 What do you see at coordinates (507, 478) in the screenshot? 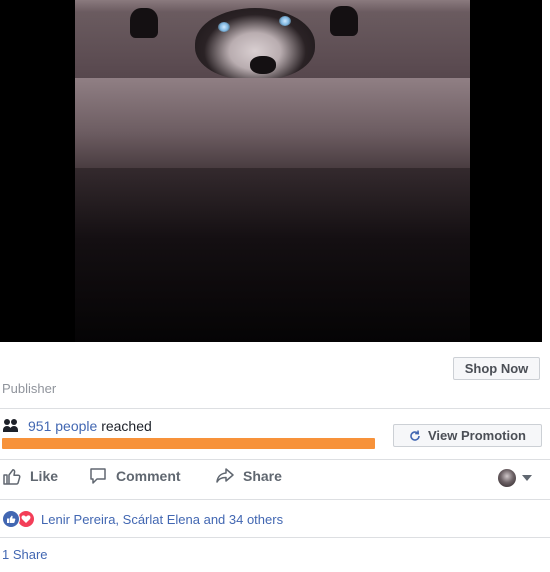
I see `avatar` at bounding box center [507, 478].